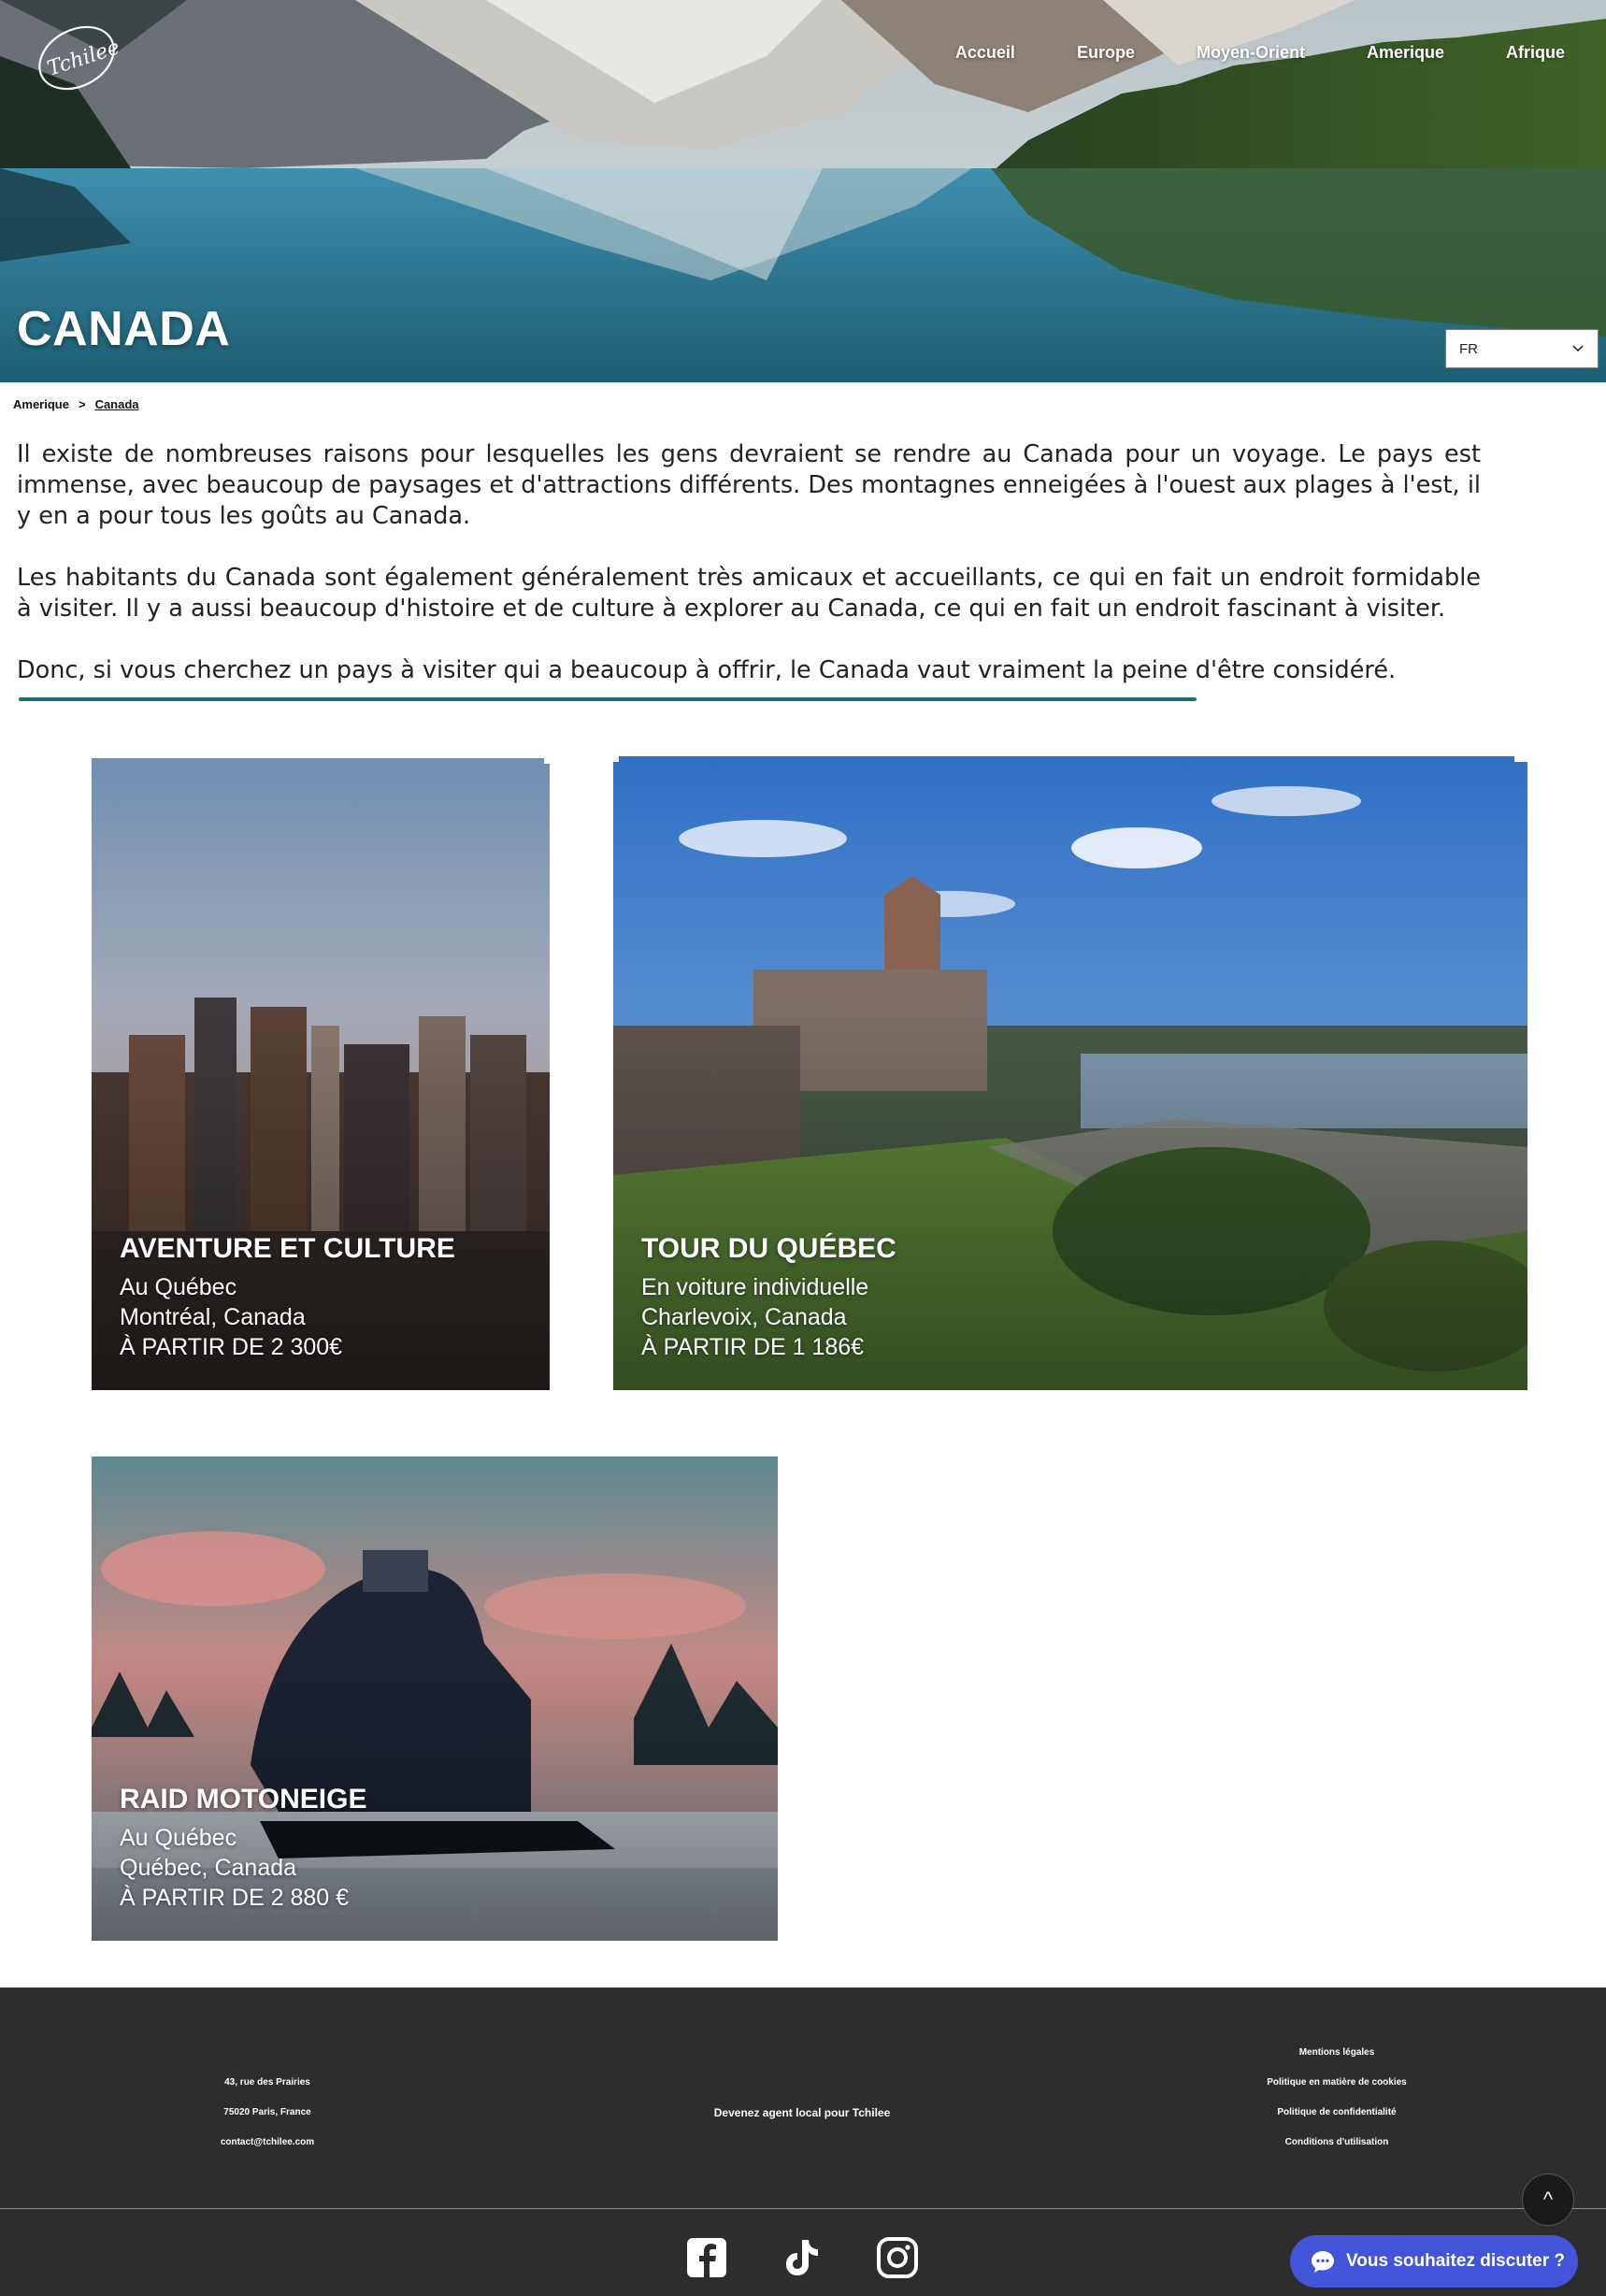  I want to click on nav-item-accueil: Accueil, so click(985, 53).